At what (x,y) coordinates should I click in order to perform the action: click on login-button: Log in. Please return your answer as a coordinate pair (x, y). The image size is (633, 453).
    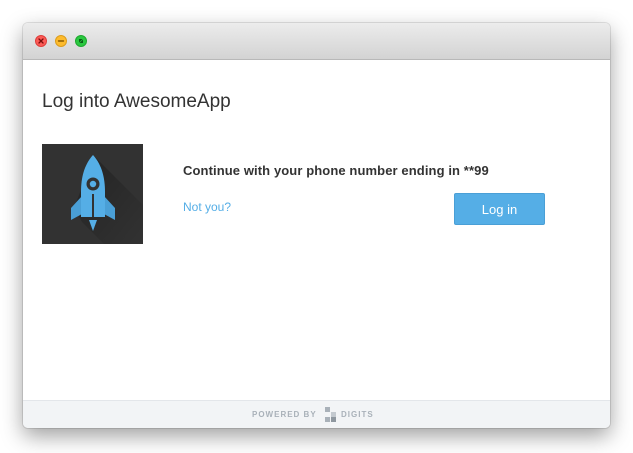
    Looking at the image, I should click on (499, 209).